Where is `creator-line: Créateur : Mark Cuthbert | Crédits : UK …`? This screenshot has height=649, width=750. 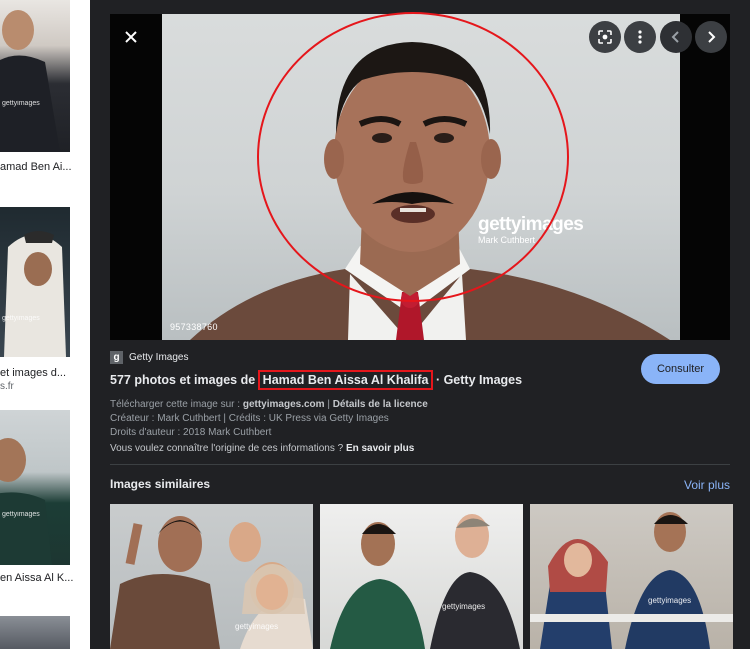
creator-line: Créateur : Mark Cuthbert | Crédits : UK … is located at coordinates (249, 418).